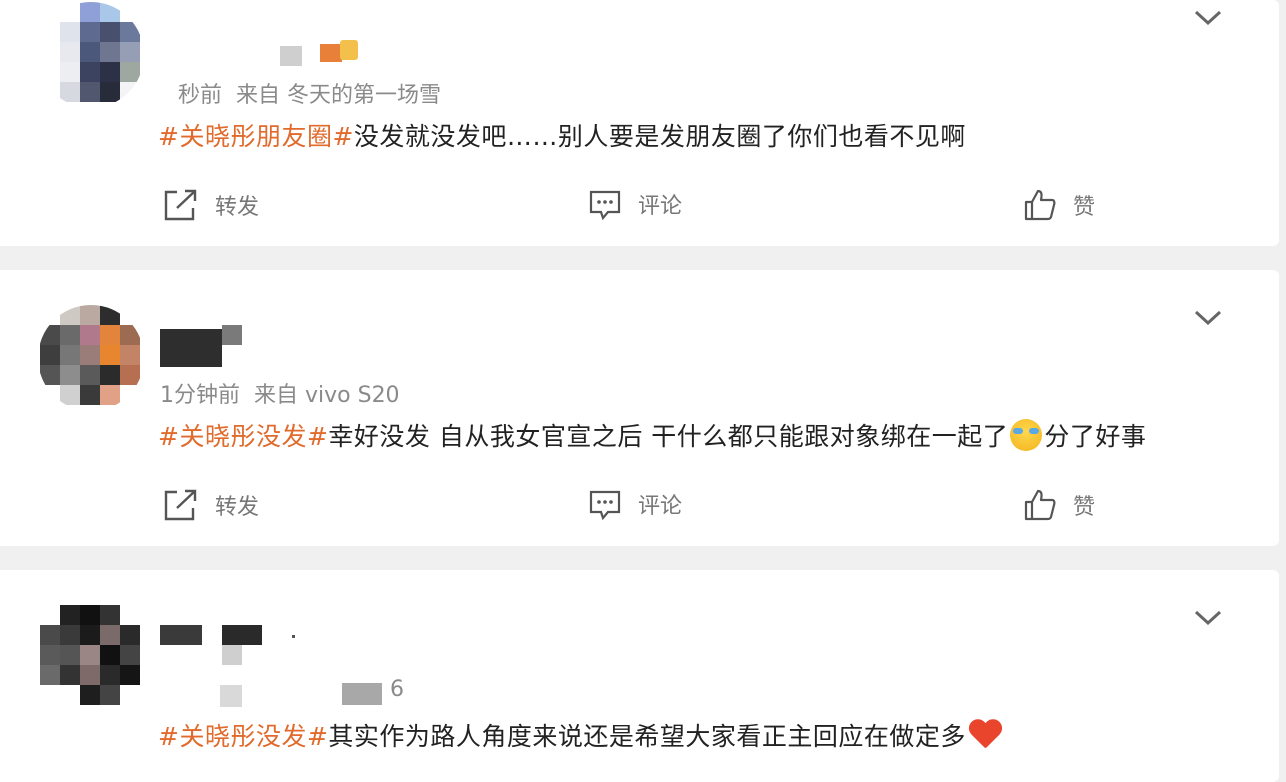 The width and height of the screenshot is (1286, 782). Describe the element at coordinates (659, 136) in the screenshot. I see `post-content: 没发就没发吧……别人要是发朋友圈了你们也看不见啊` at that location.